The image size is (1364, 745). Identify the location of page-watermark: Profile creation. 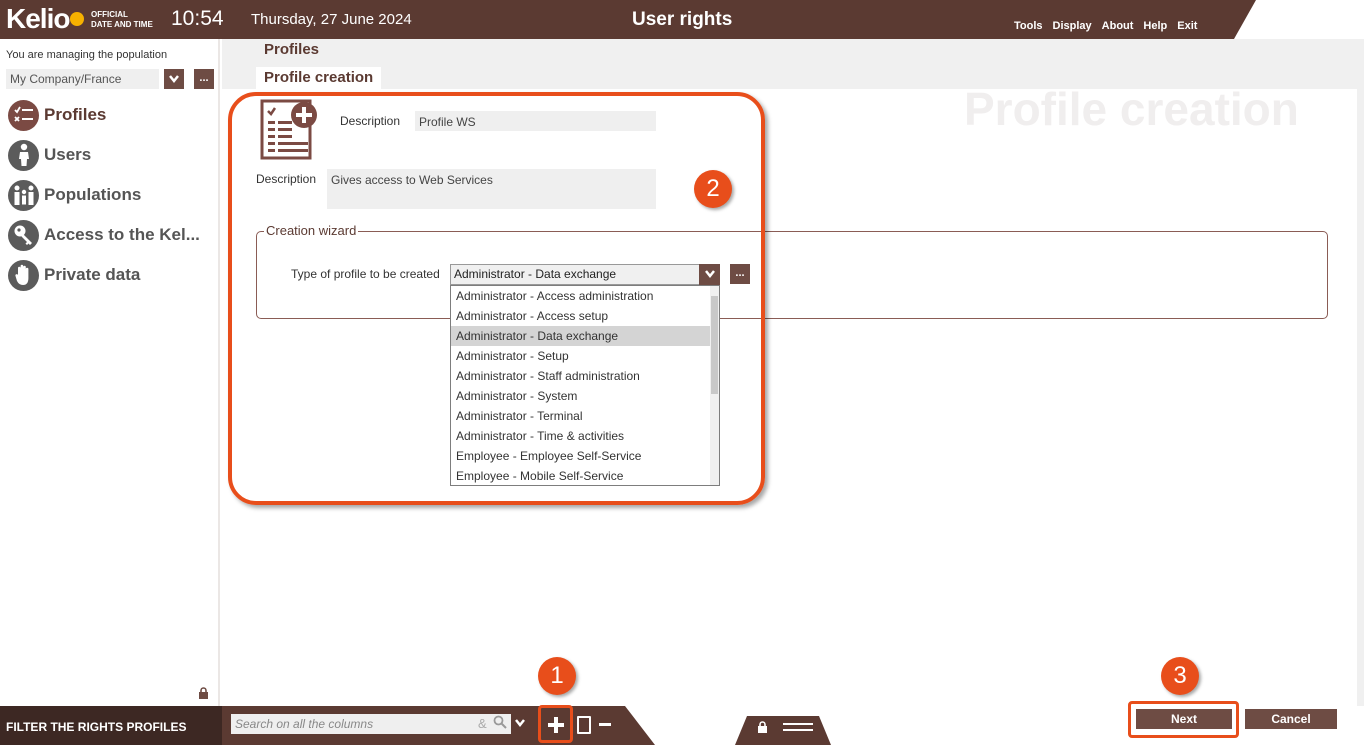
(1131, 109).